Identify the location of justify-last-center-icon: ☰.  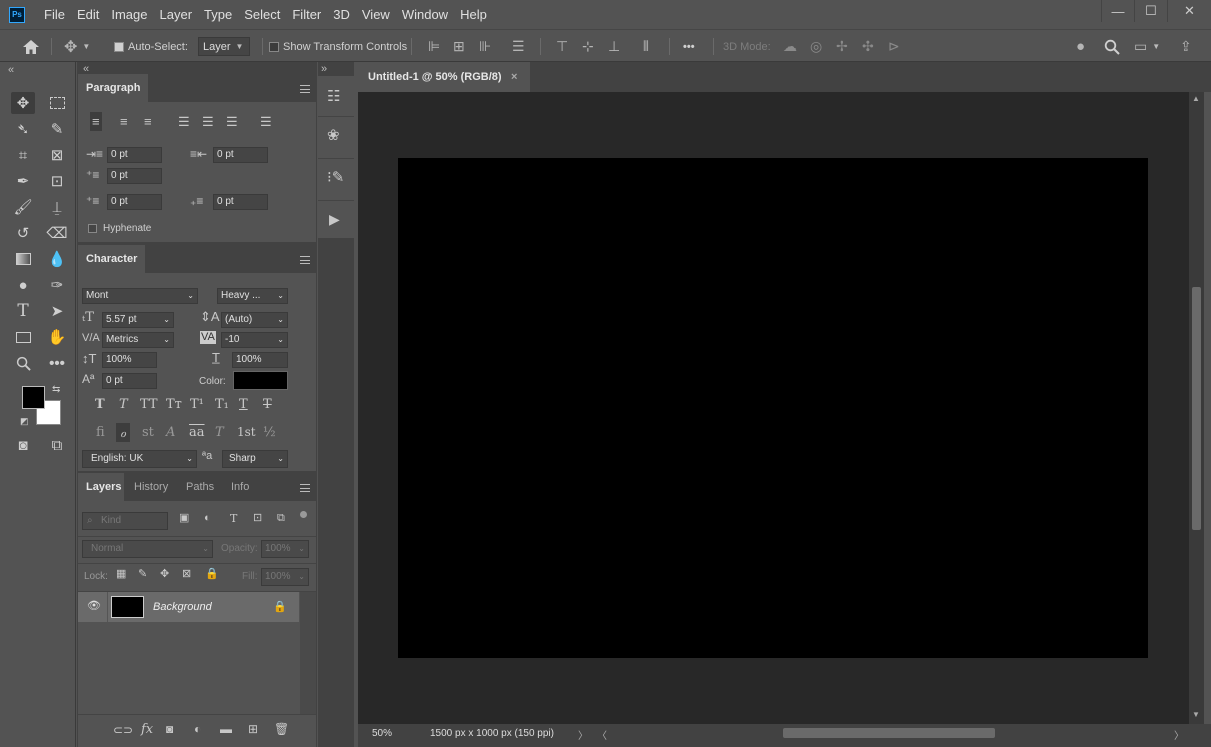
(208, 121).